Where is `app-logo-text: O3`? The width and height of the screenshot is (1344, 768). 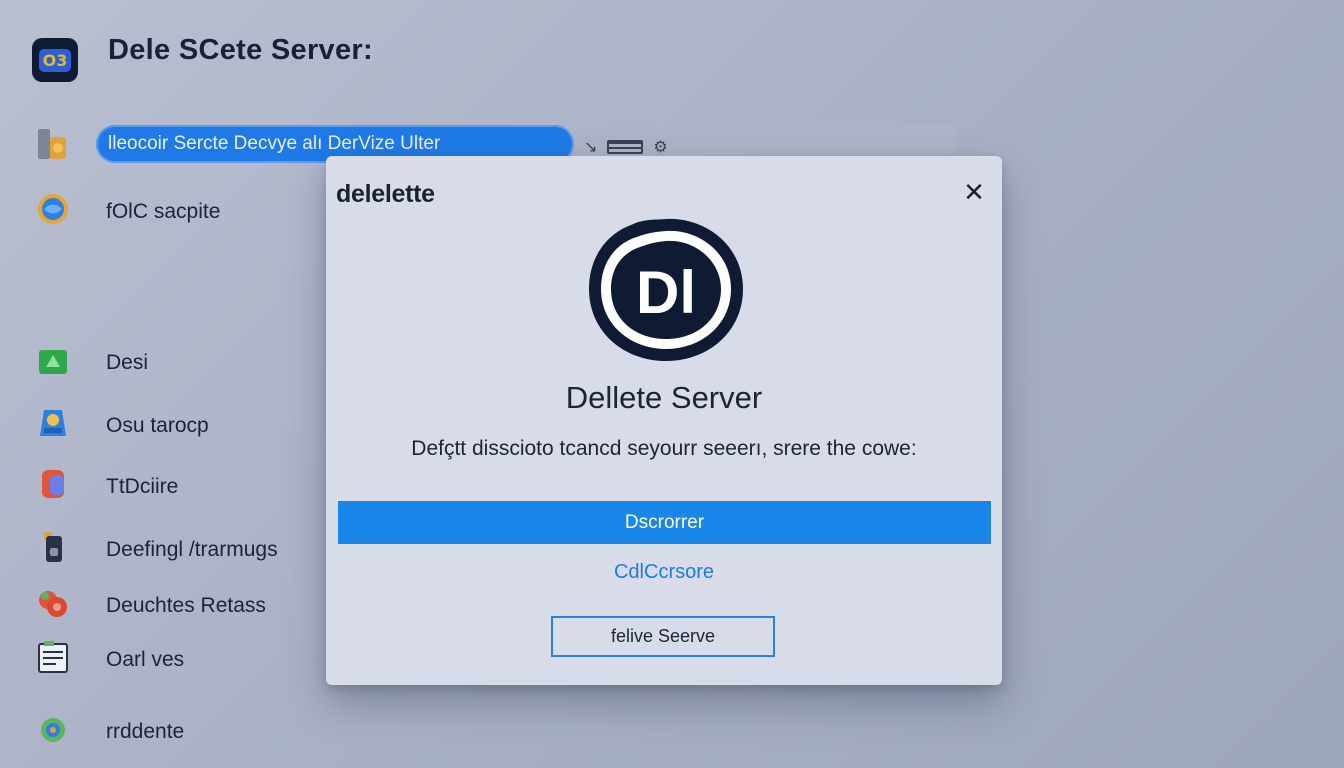 app-logo-text: O3 is located at coordinates (55, 60).